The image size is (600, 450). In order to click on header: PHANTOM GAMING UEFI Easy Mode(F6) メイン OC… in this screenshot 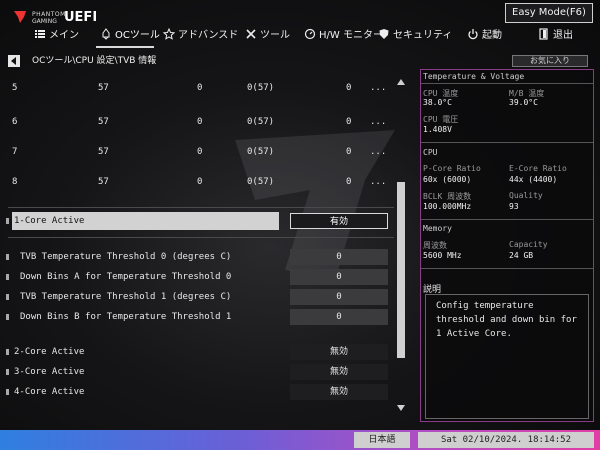, I will do `click(300, 25)`.